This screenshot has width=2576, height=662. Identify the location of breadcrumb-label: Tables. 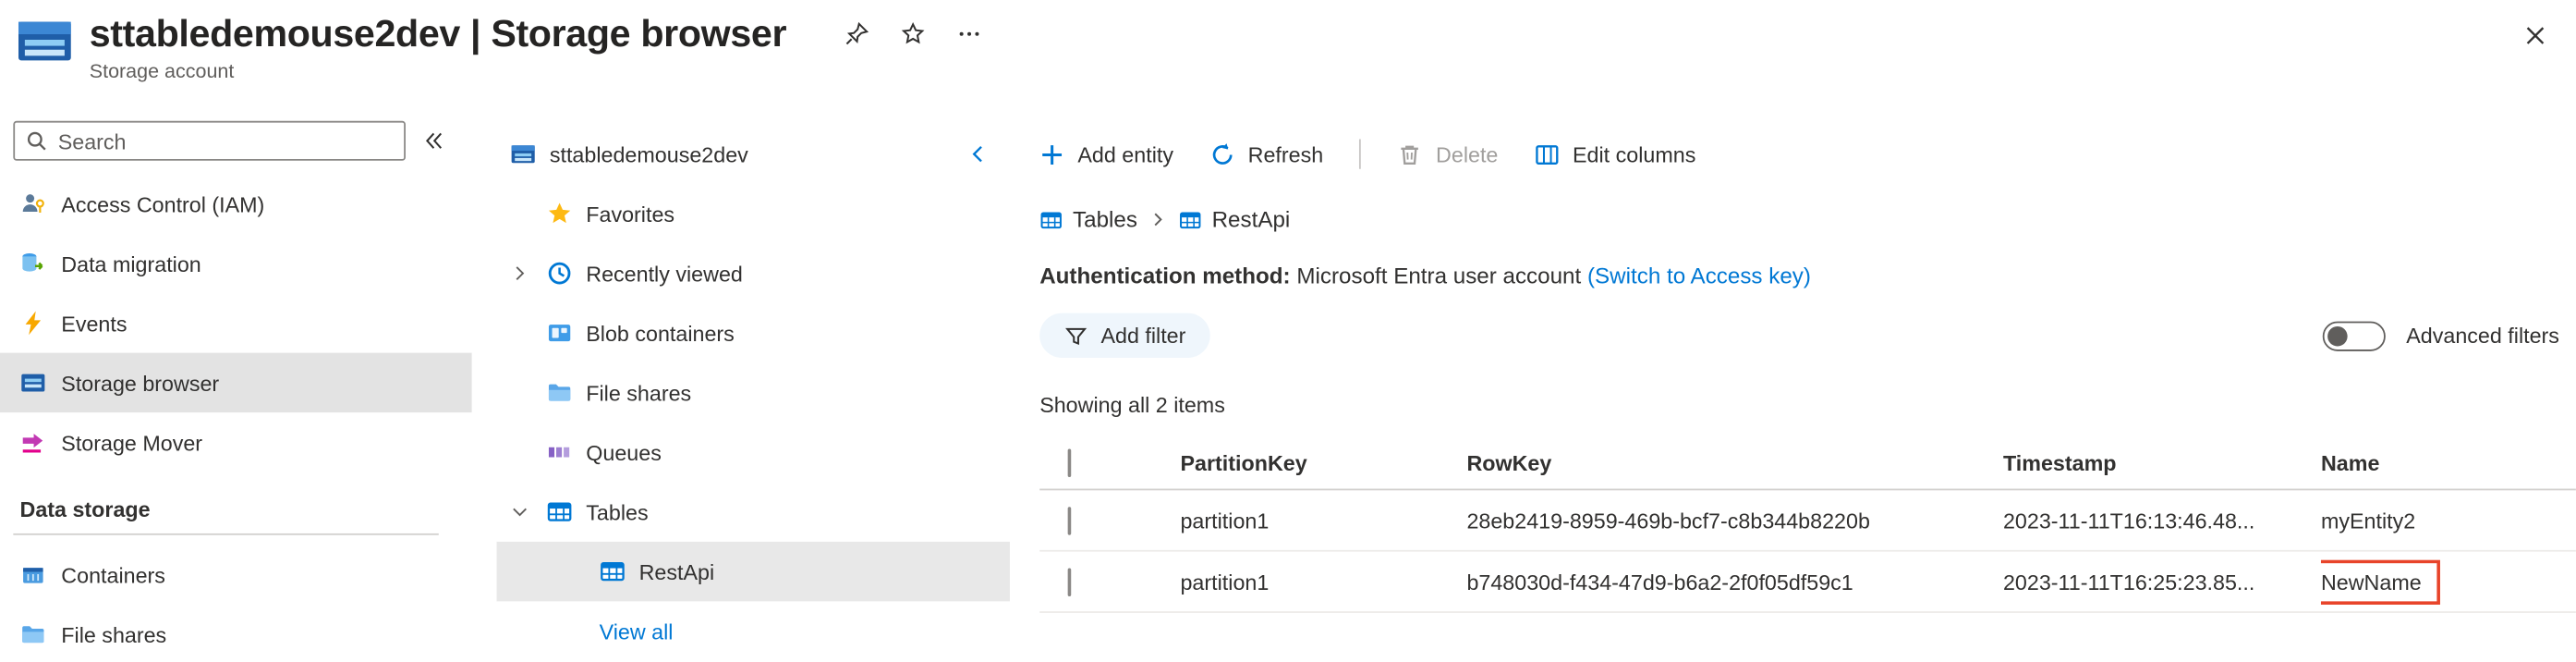
(1105, 219).